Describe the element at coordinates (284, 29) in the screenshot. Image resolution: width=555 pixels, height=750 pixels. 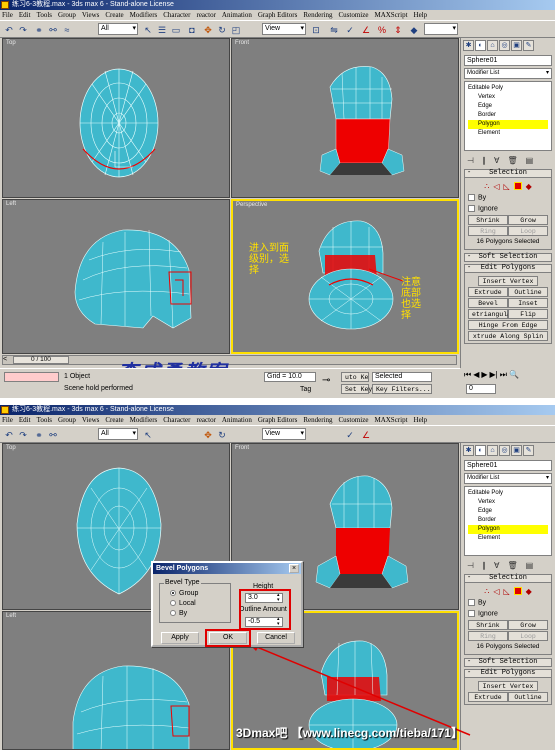
I see `reference-coord-dropdown: View` at that location.